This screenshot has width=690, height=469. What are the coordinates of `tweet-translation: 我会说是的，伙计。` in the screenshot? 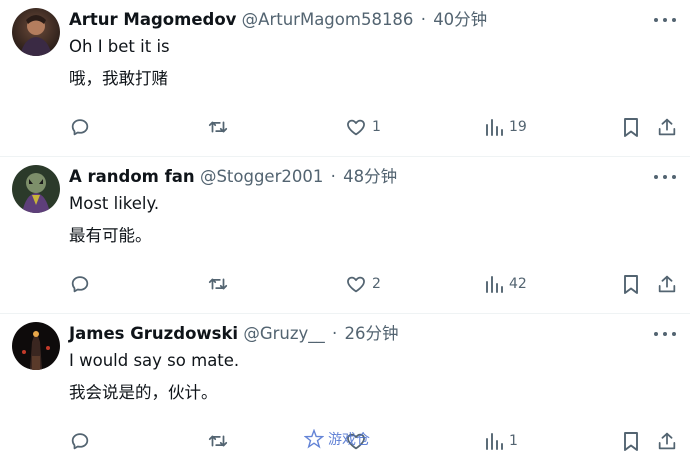 It's located at (143, 392).